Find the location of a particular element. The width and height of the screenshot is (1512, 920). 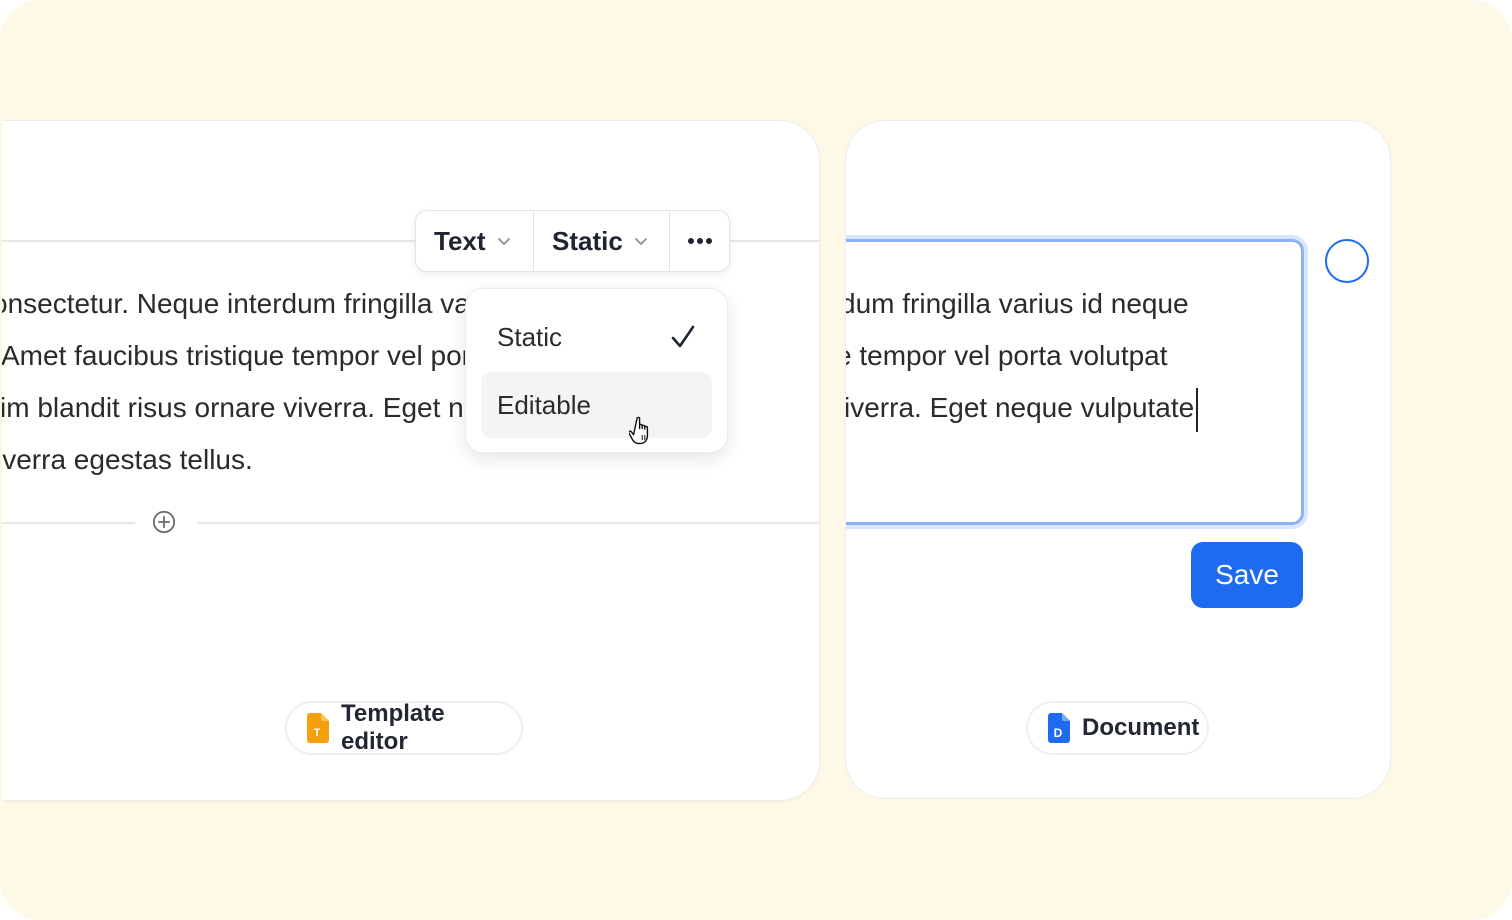

svg-text: T is located at coordinates (317, 733).